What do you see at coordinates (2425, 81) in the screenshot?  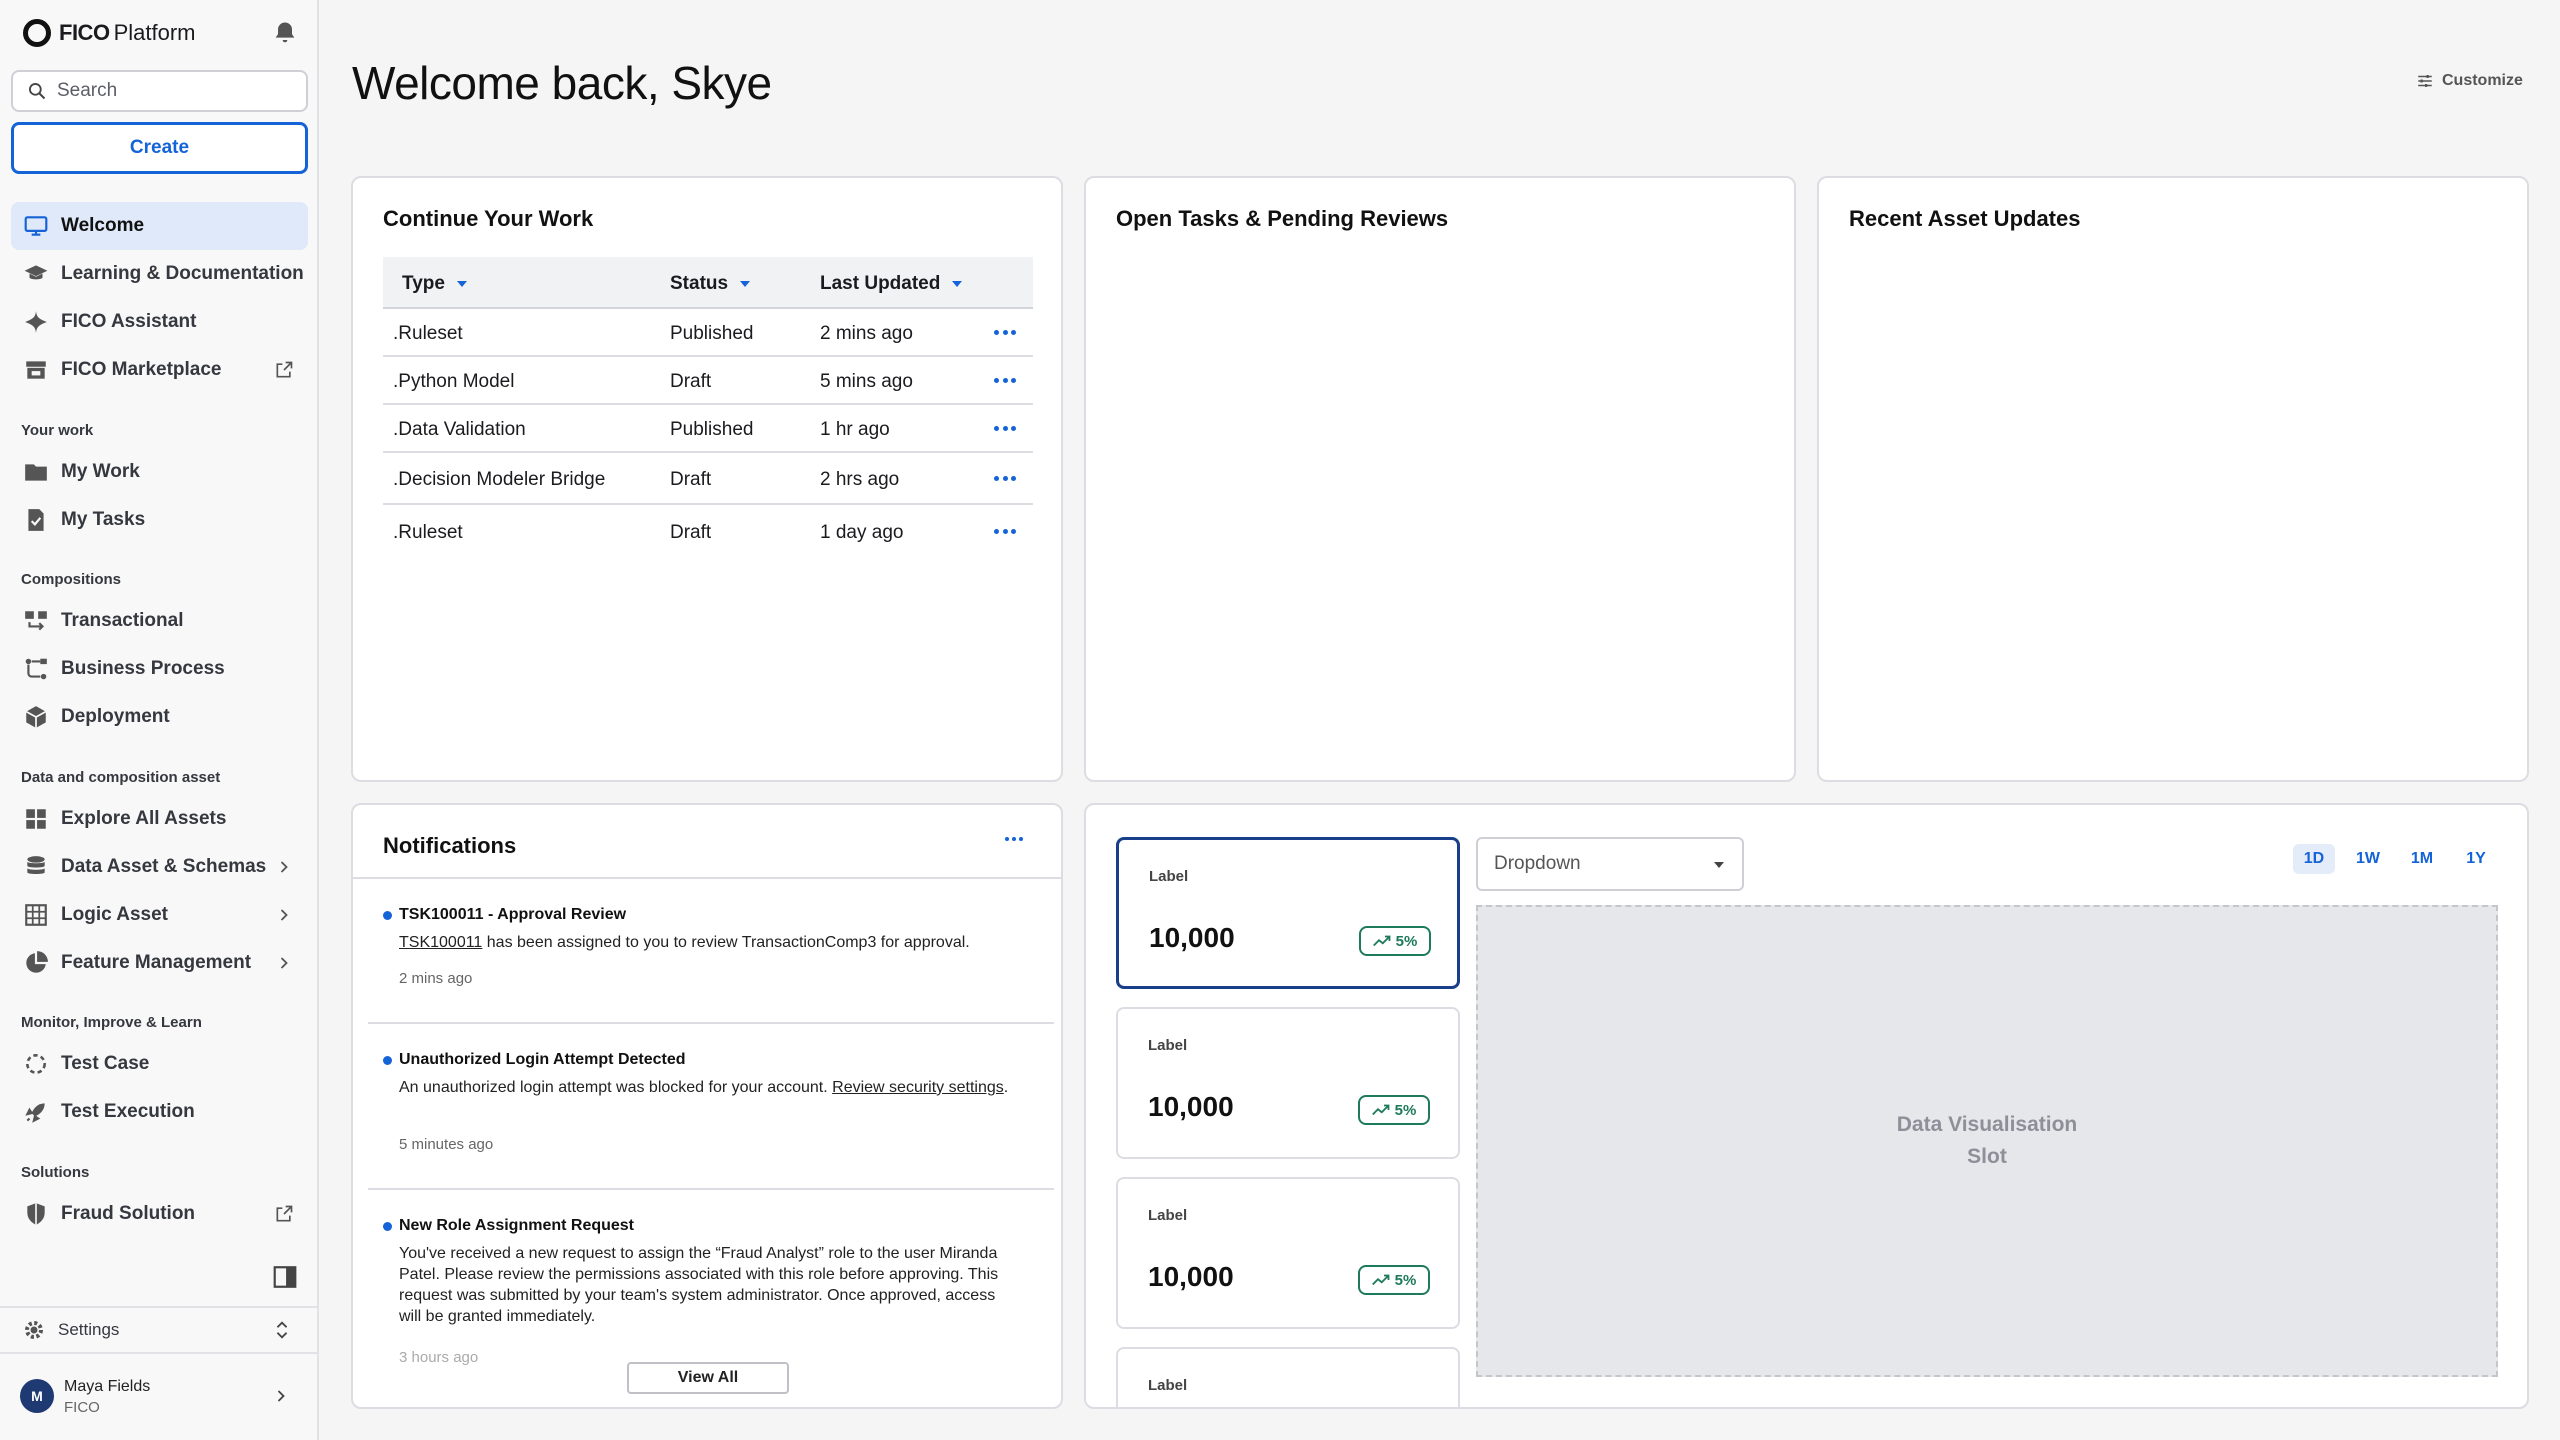 I see `sliders-icon` at bounding box center [2425, 81].